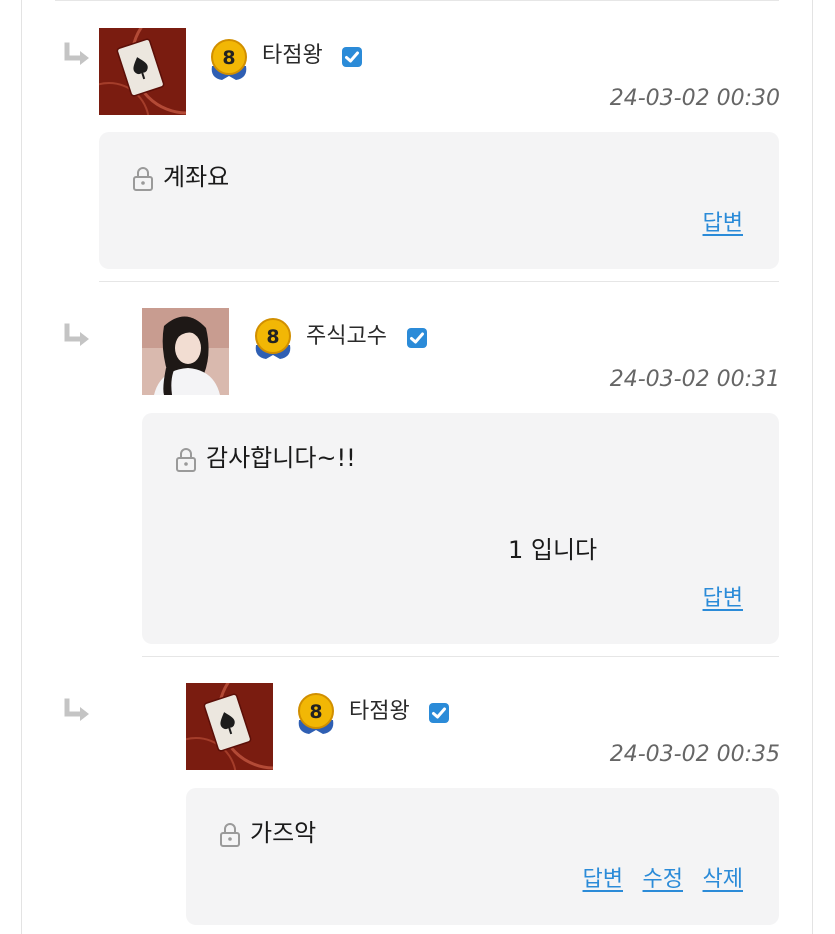  Describe the element at coordinates (281, 458) in the screenshot. I see `comment-text: 감사합니다~!!` at that location.